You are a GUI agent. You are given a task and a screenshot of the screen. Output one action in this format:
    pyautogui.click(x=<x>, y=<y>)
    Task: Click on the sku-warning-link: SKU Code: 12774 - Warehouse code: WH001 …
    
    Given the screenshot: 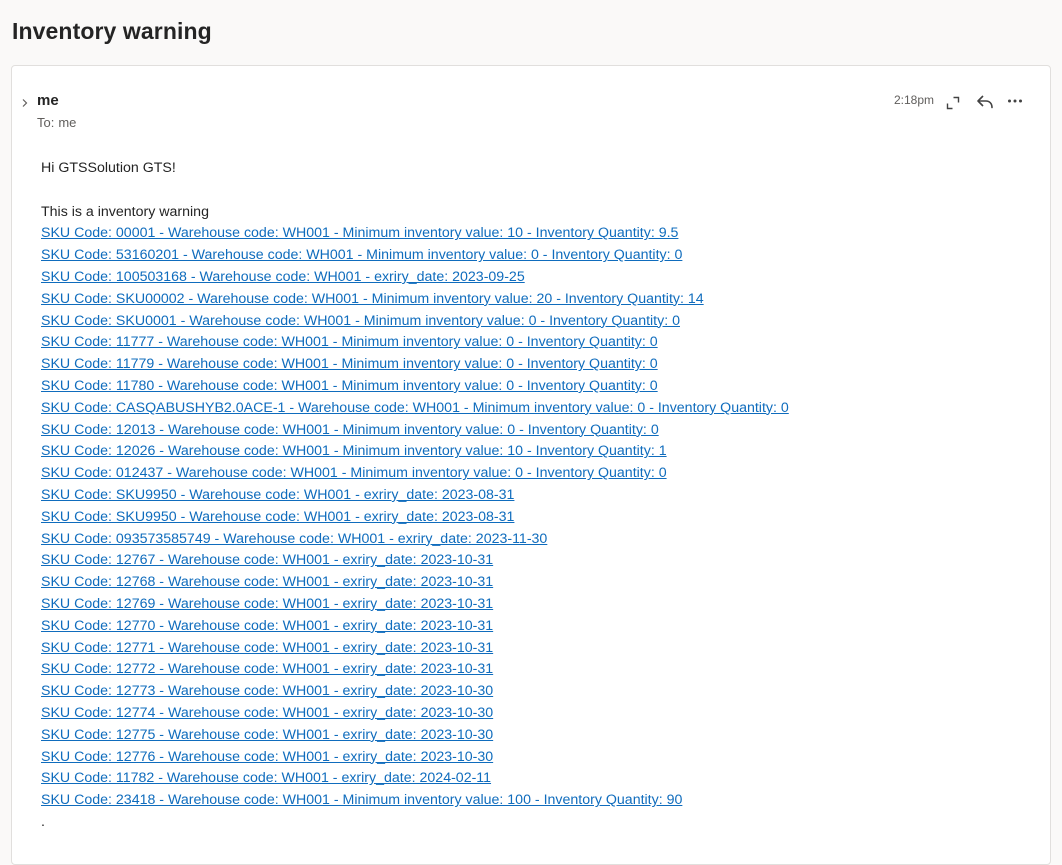 What is the action you would take?
    pyautogui.click(x=267, y=713)
    